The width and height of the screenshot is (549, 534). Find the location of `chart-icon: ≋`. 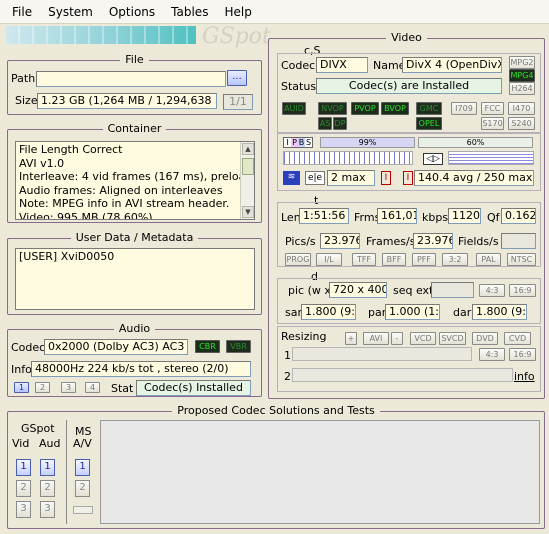

chart-icon: ≋ is located at coordinates (291, 178).